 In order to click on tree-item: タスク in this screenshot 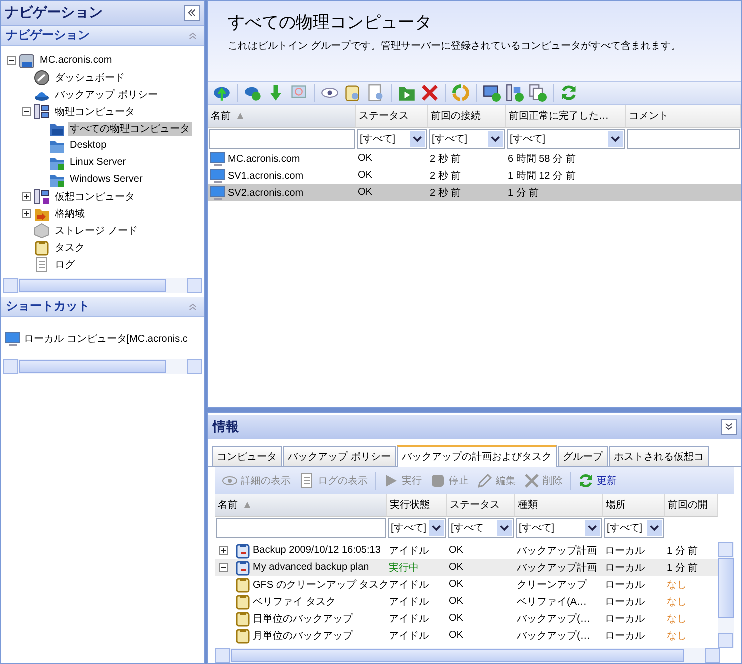, I will do `click(70, 247)`.